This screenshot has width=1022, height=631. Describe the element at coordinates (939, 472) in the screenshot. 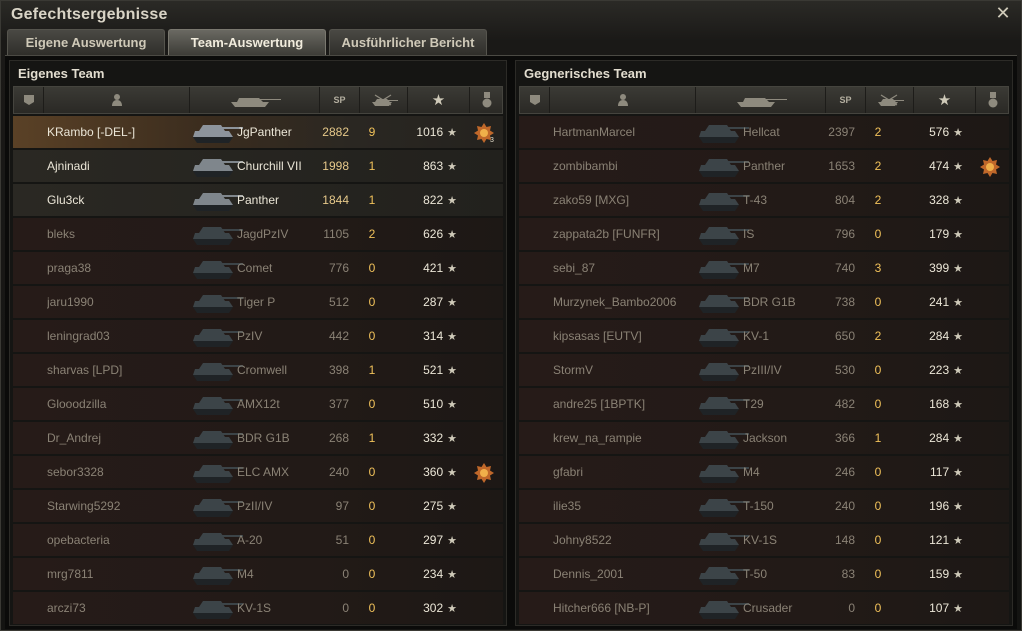

I see `xp-value: 117` at that location.